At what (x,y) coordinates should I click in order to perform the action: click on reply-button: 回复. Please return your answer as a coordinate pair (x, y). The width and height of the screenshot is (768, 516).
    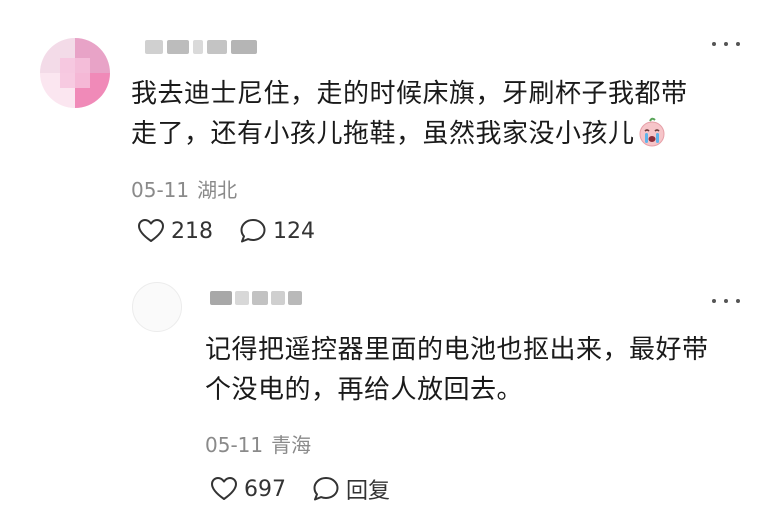
    Looking at the image, I should click on (351, 489).